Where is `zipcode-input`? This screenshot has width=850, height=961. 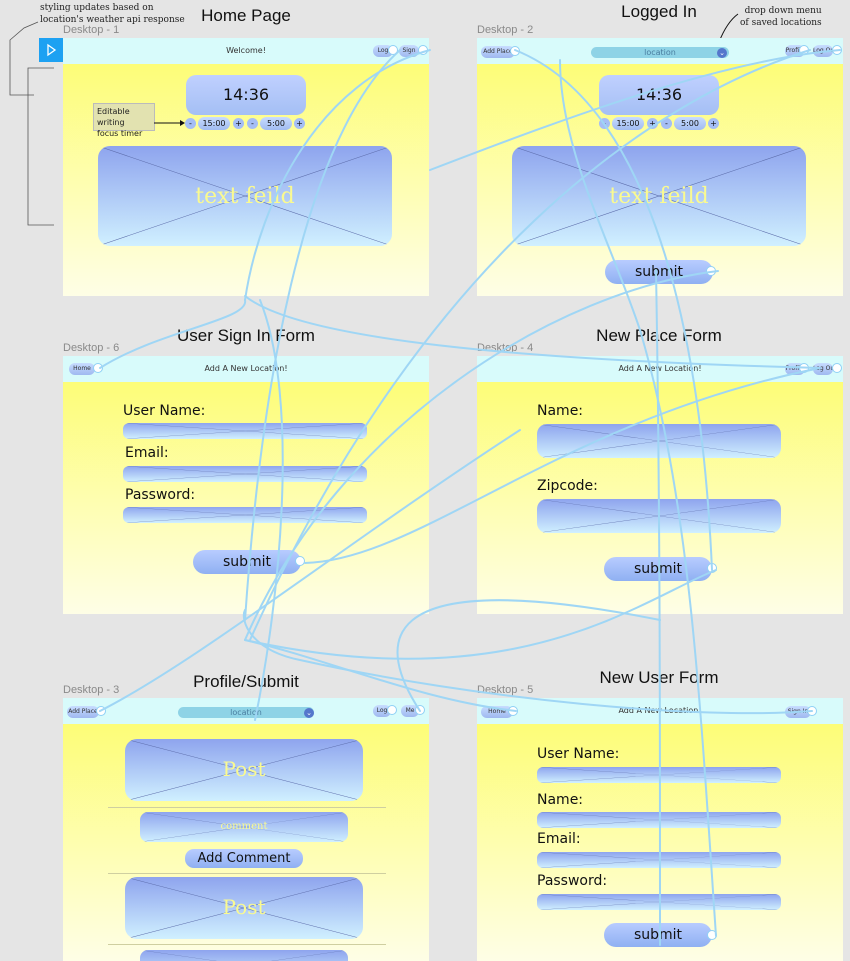 zipcode-input is located at coordinates (659, 516).